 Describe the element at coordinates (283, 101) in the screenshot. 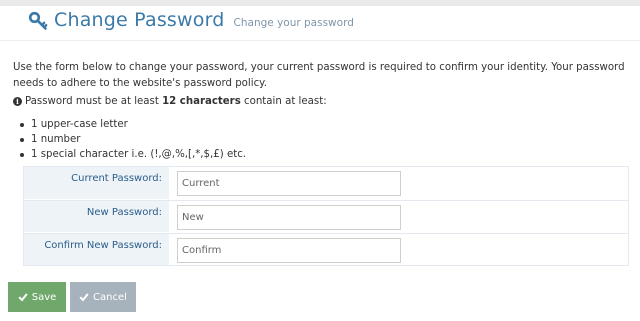

I see `requirement-suffix: contain at least:` at that location.